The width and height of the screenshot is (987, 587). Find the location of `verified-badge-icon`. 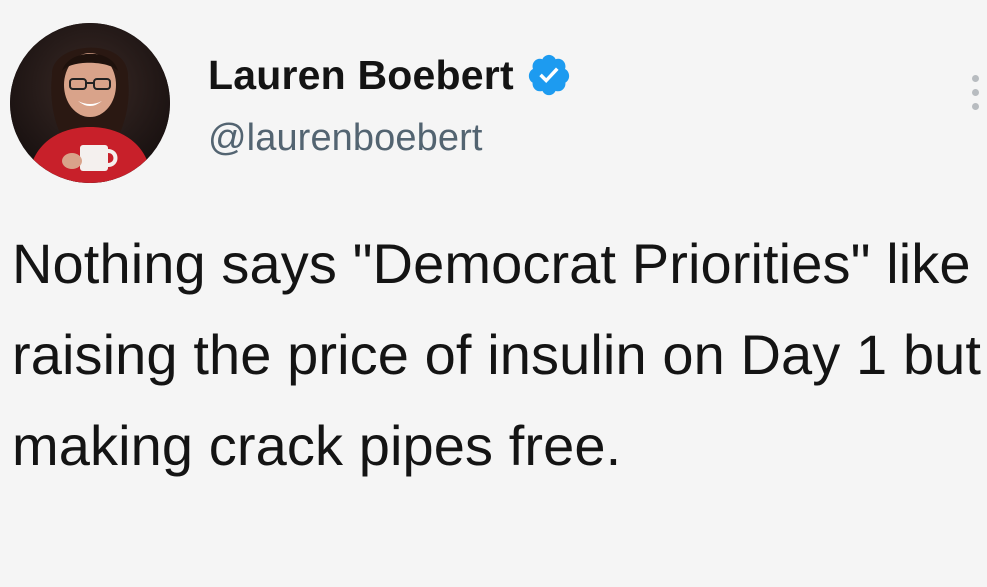

verified-badge-icon is located at coordinates (549, 75).